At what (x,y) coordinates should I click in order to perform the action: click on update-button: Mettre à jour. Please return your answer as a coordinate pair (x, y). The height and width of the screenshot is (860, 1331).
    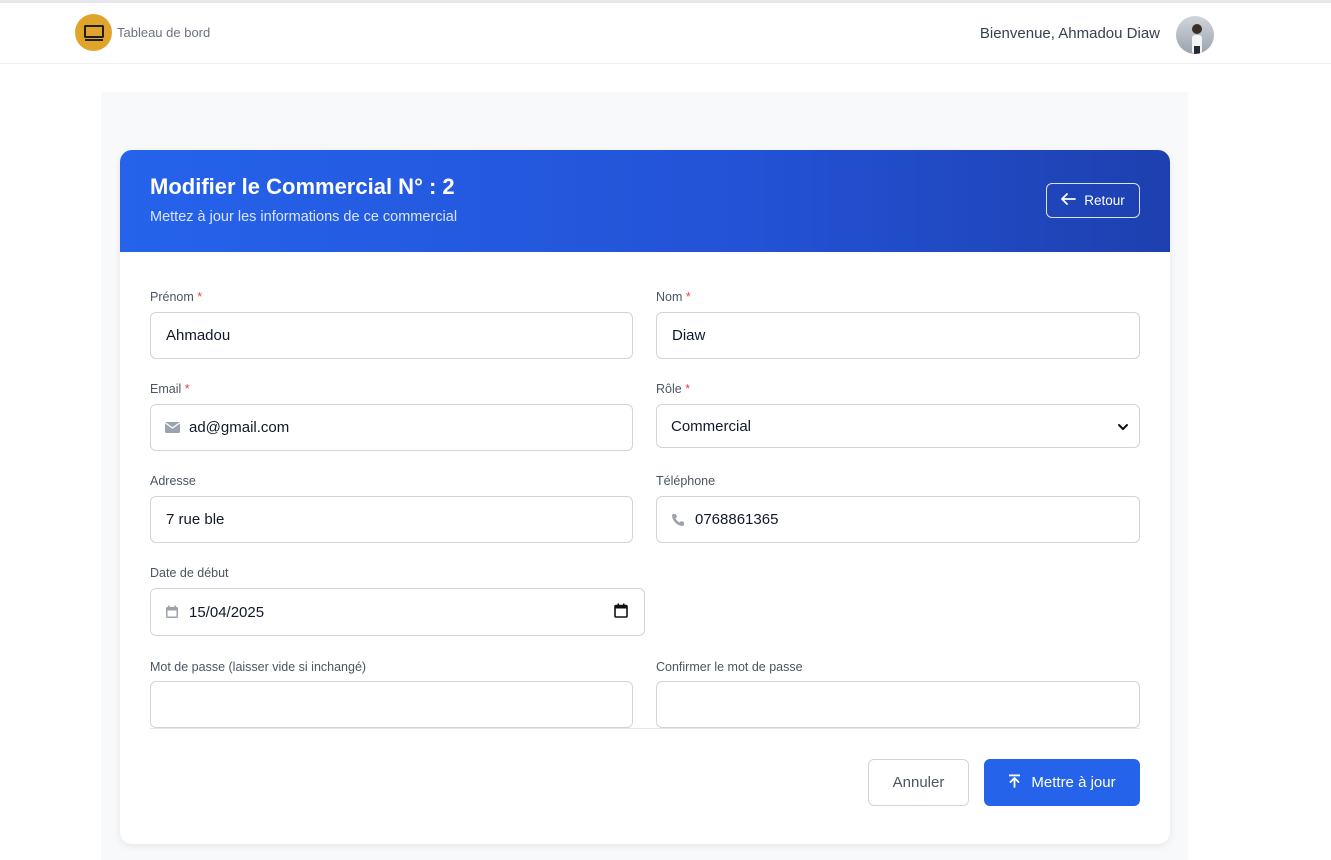
    Looking at the image, I should click on (1062, 782).